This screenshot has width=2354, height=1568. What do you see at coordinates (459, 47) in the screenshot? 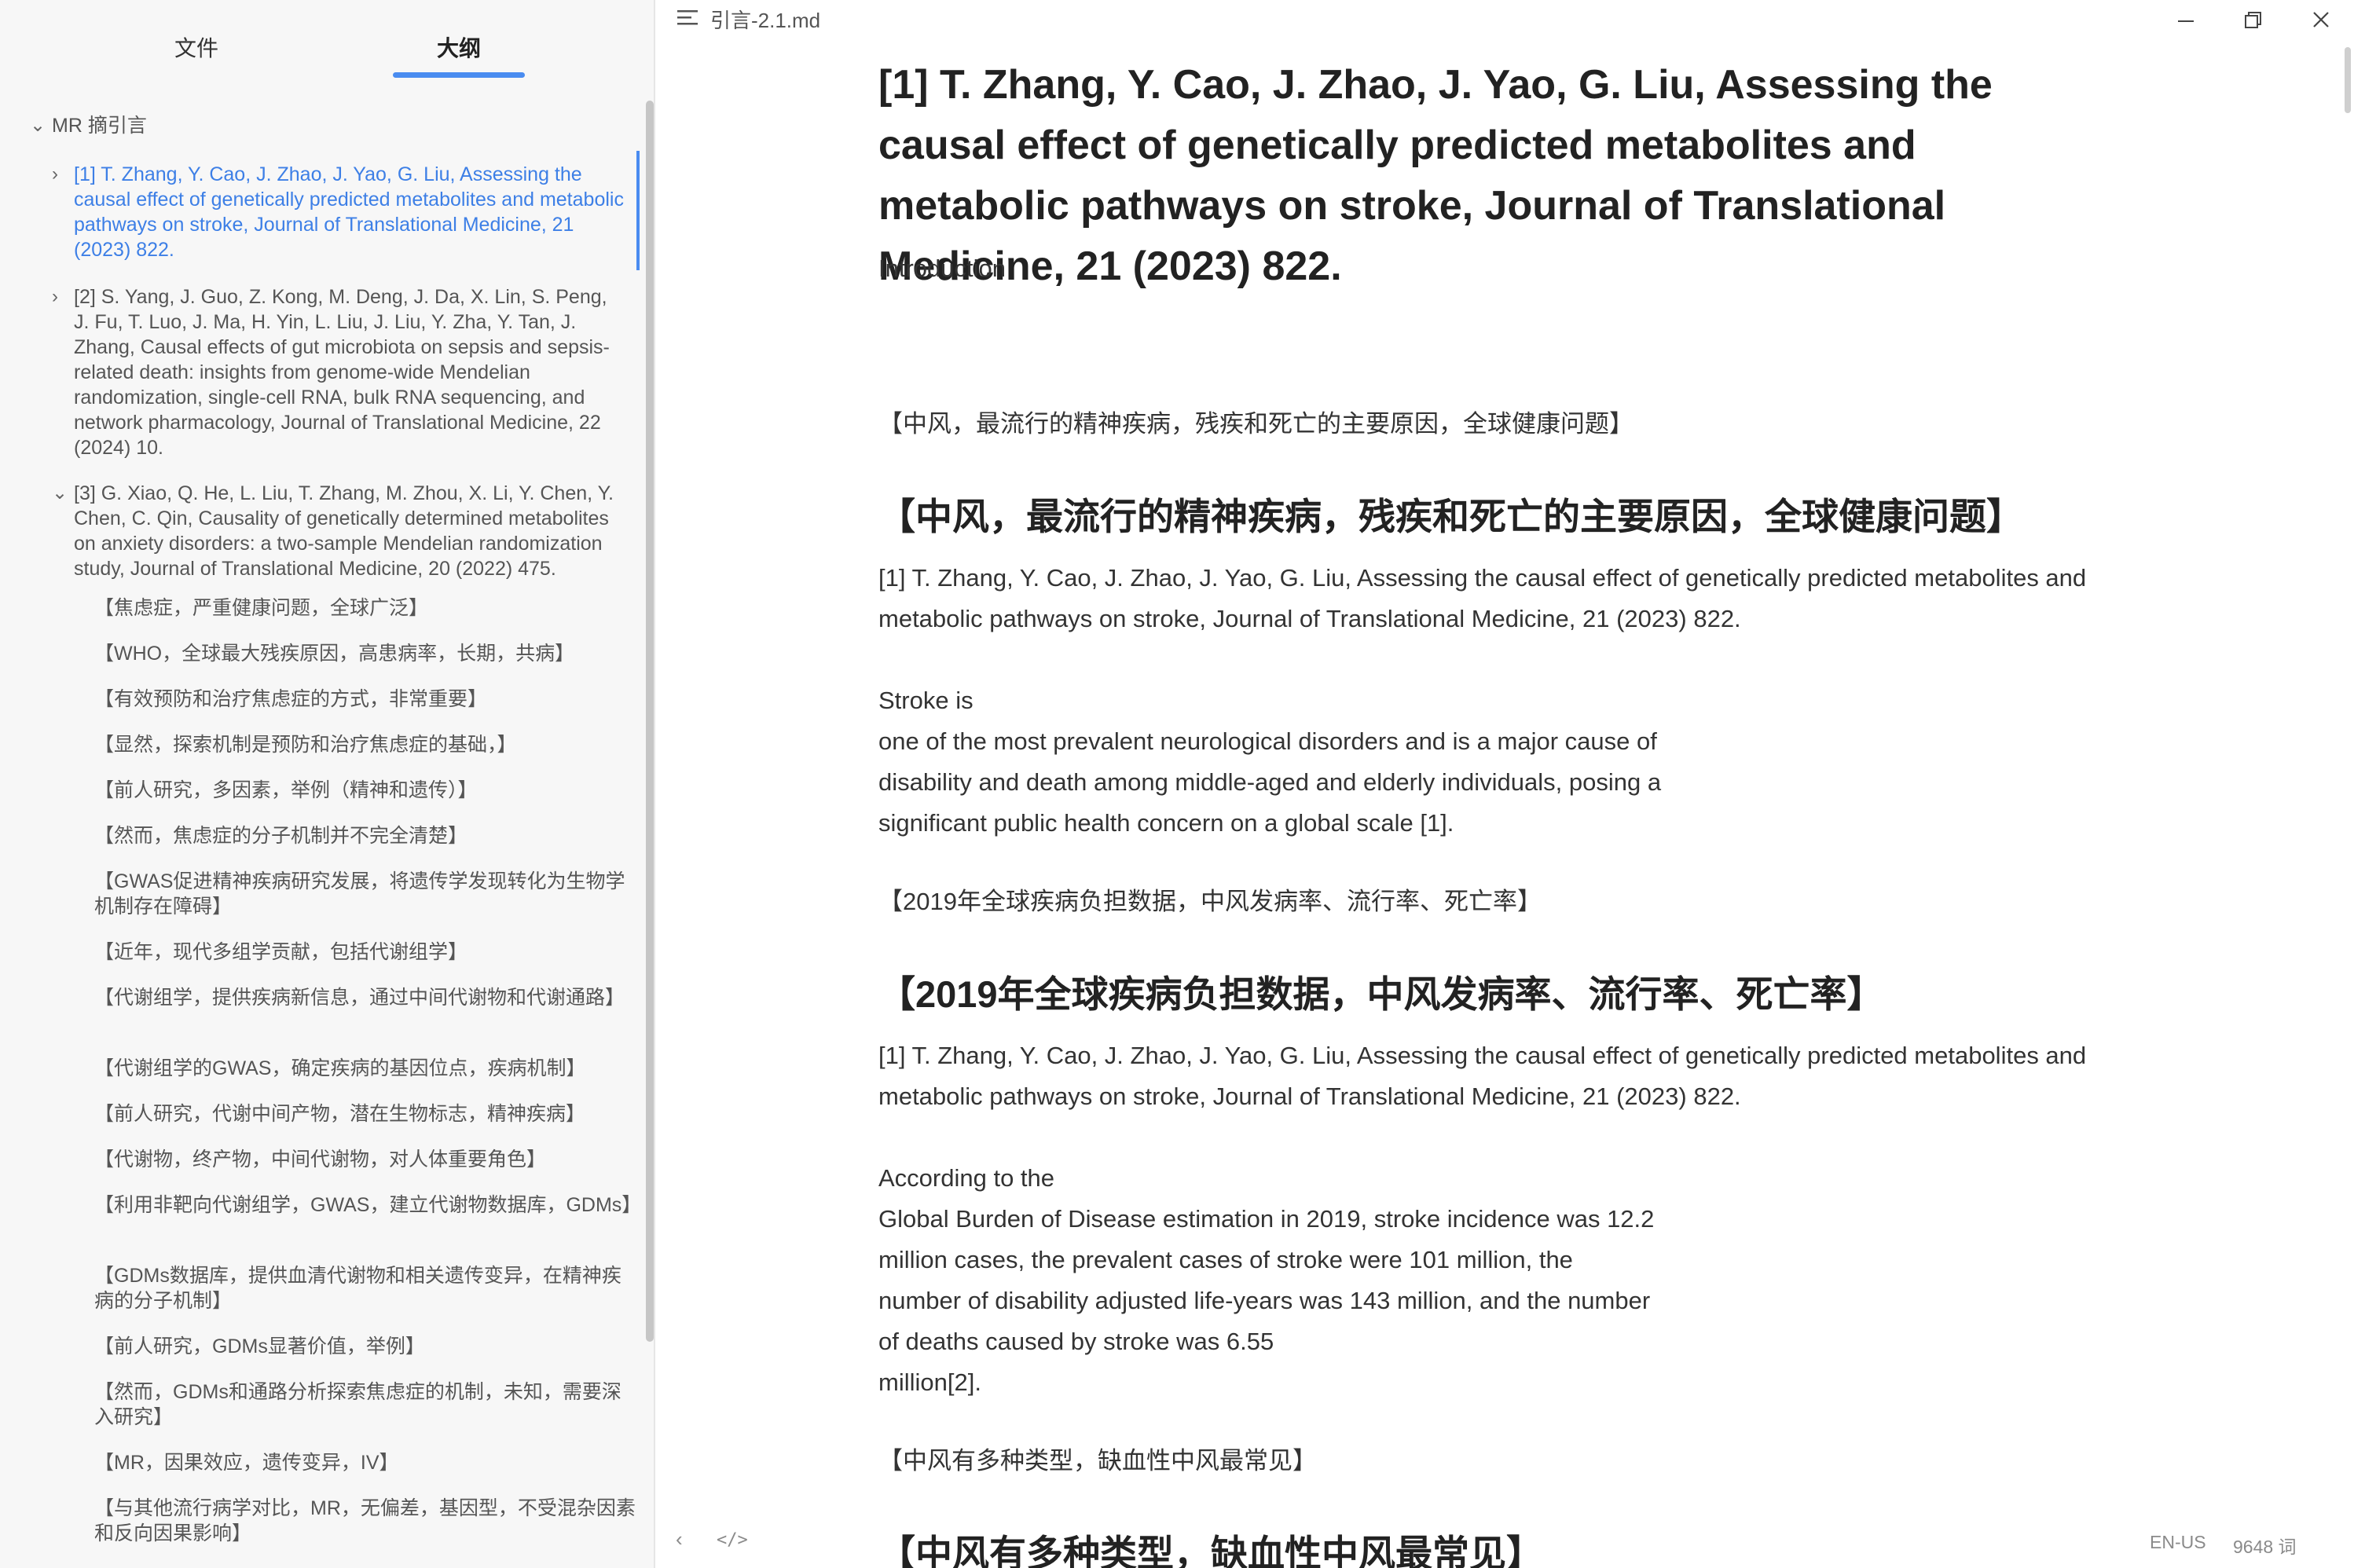
I see `tab-outline: 大纲` at bounding box center [459, 47].